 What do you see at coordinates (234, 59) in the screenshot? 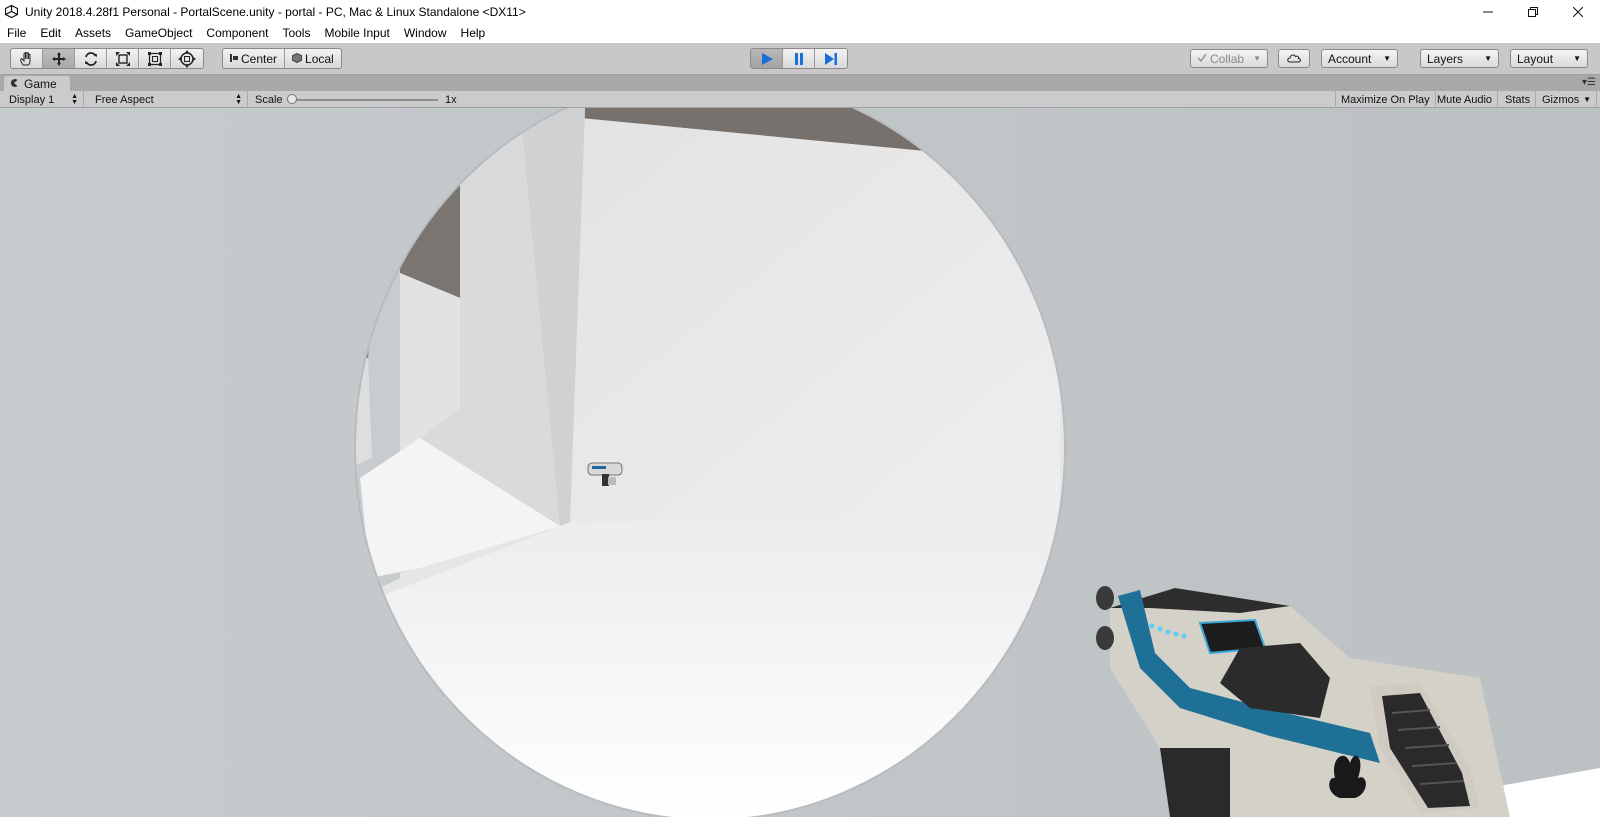
I see `pivot-center-icon` at bounding box center [234, 59].